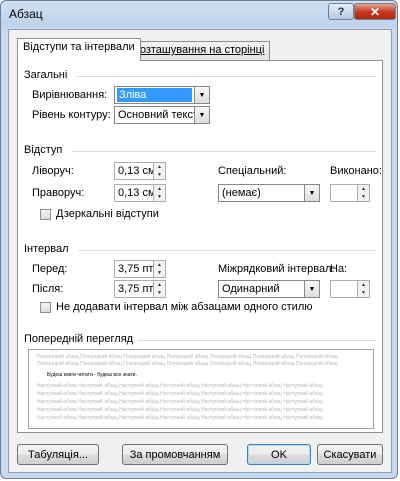 The width and height of the screenshot is (400, 481). Describe the element at coordinates (137, 193) in the screenshot. I see `right-indent-value: 0,13 см` at that location.